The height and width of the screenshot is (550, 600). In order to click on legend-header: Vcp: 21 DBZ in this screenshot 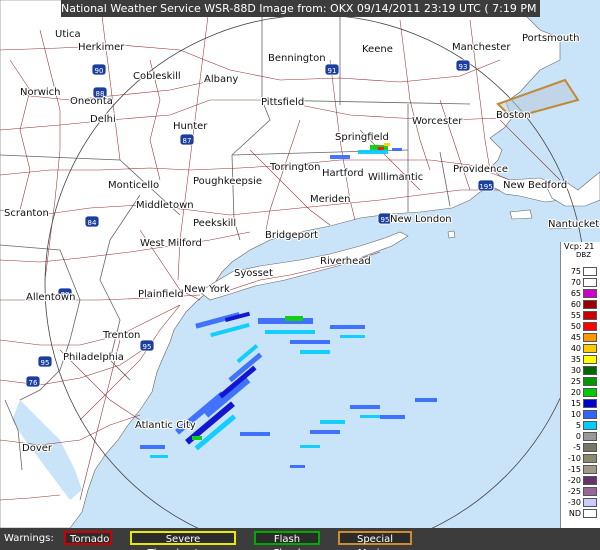, I will do `click(580, 250)`.